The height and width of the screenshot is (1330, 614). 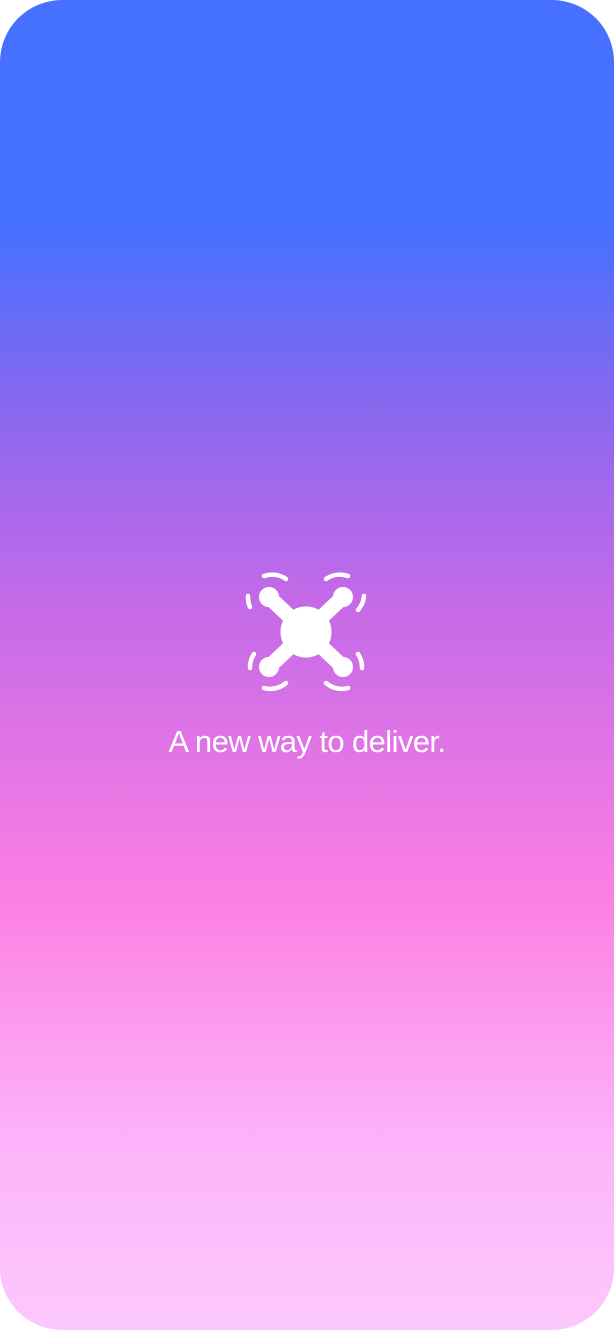 I want to click on drone-icon, so click(x=306, y=632).